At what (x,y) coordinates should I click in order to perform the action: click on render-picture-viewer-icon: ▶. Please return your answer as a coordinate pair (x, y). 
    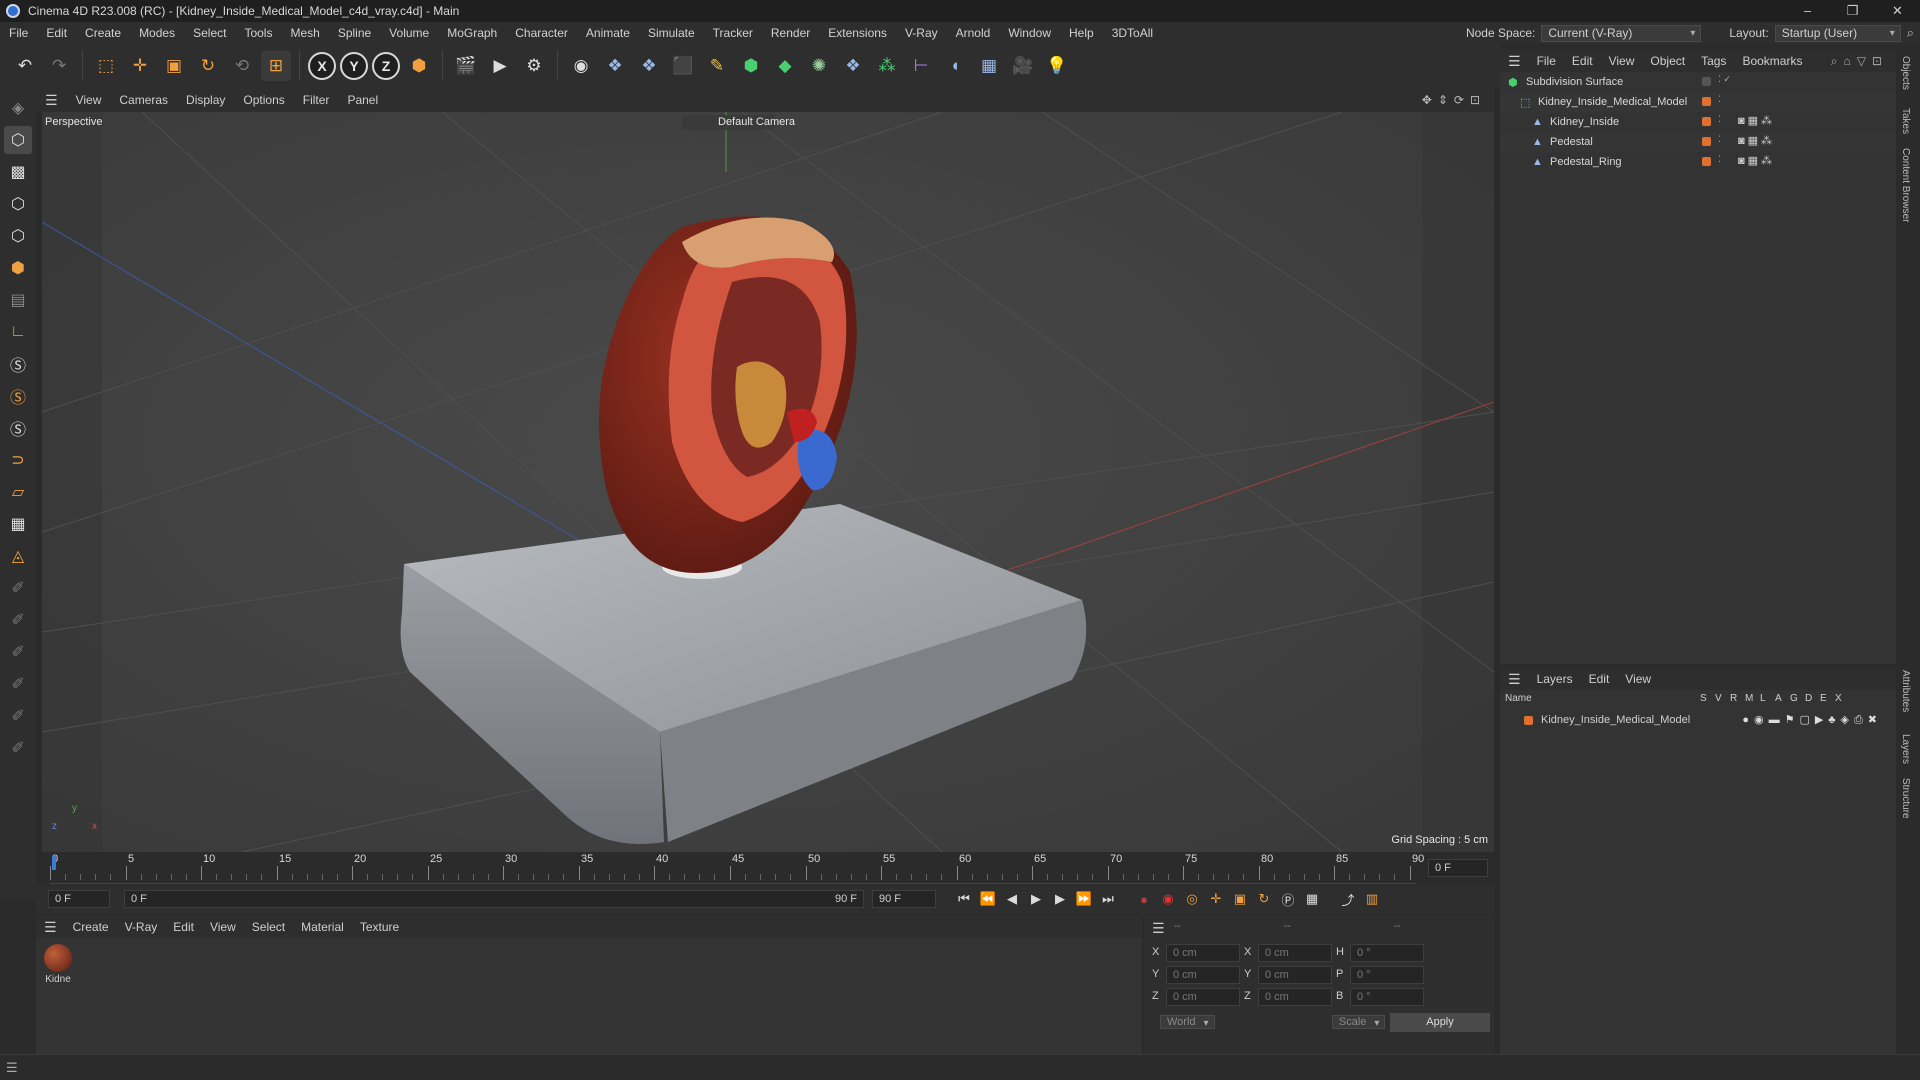
    Looking at the image, I should click on (500, 66).